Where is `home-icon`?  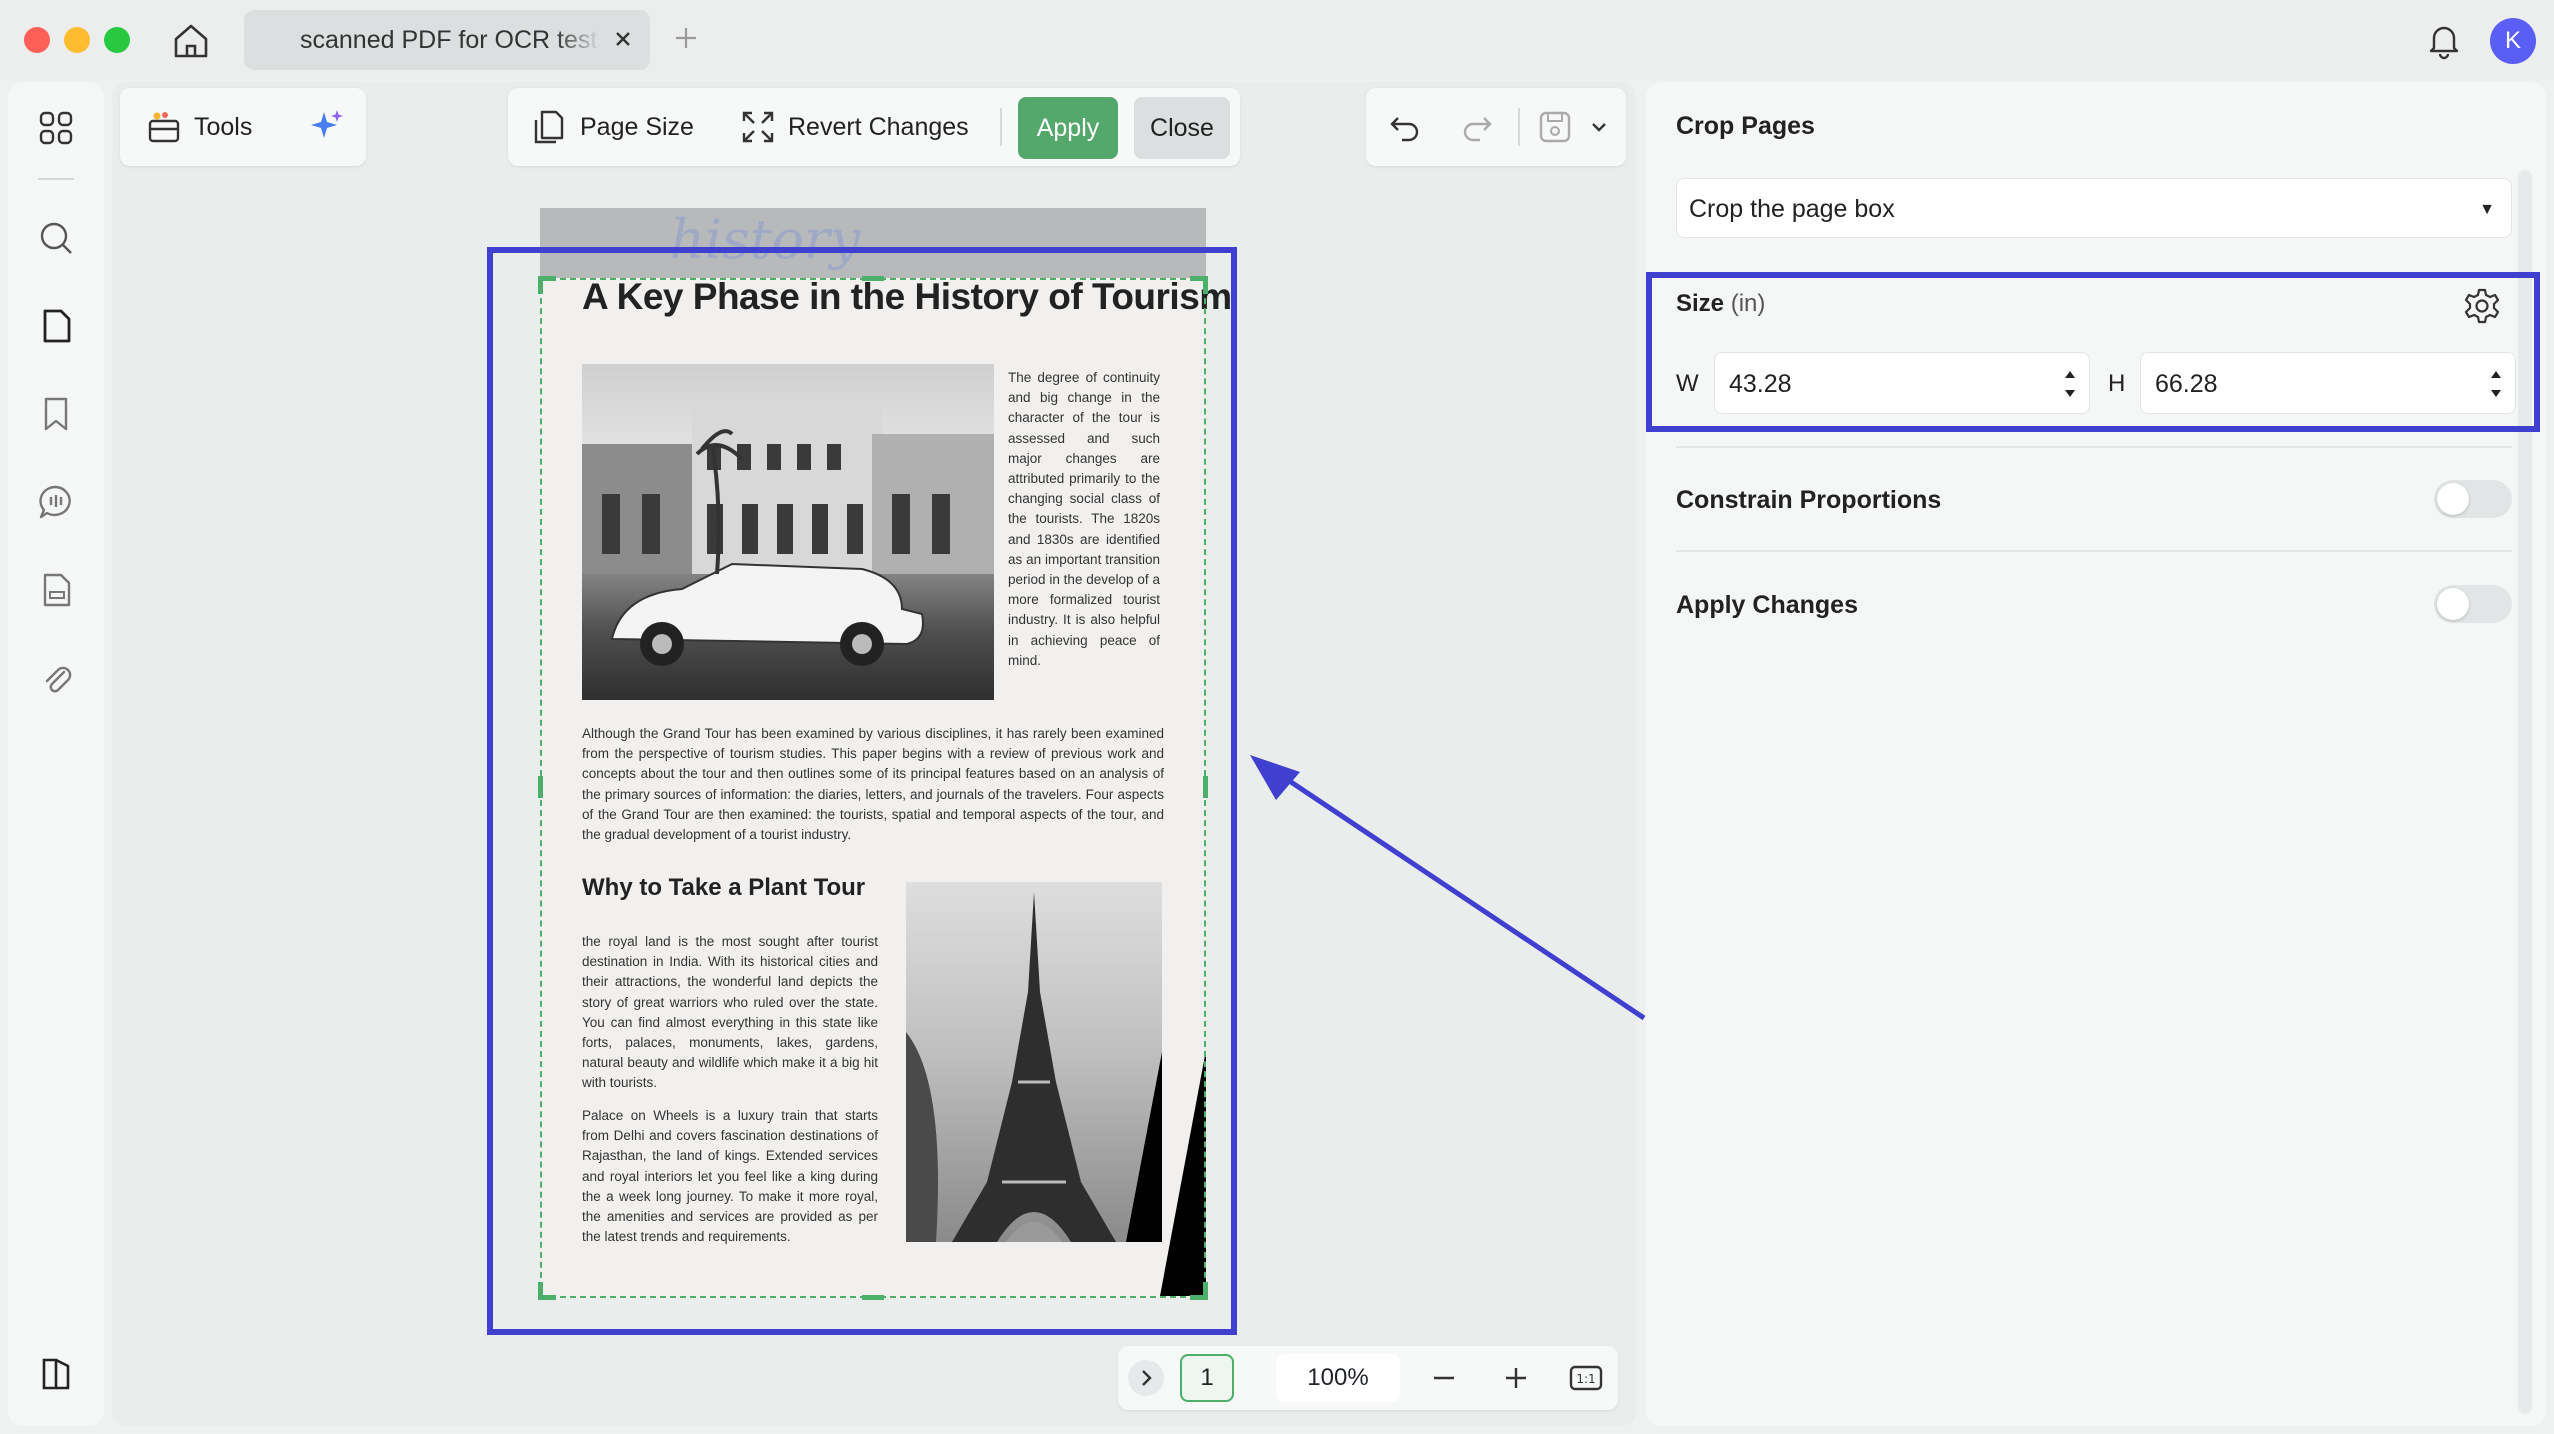 home-icon is located at coordinates (191, 41).